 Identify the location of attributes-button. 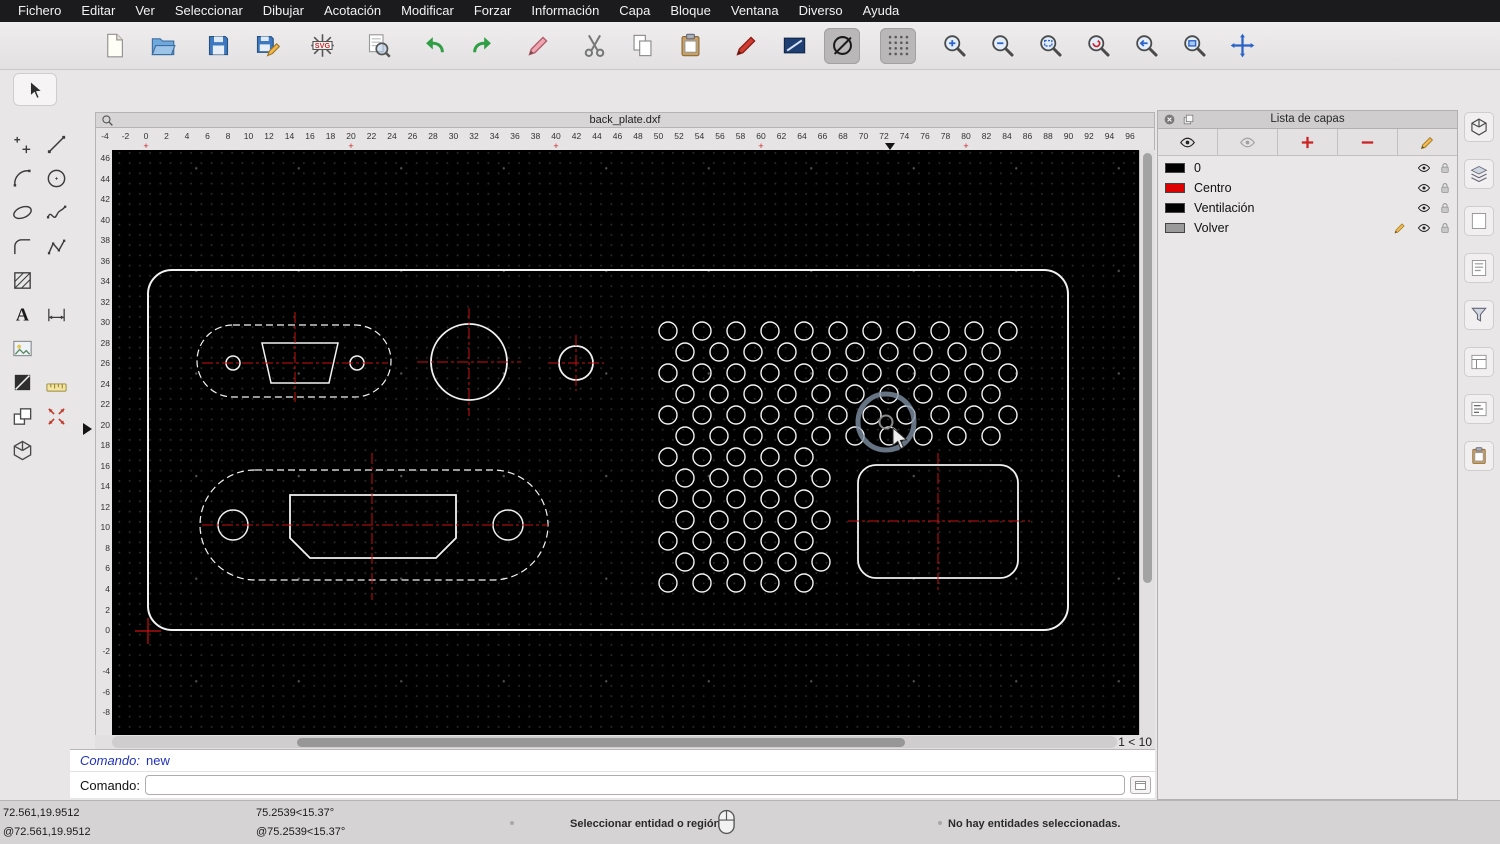
(746, 46).